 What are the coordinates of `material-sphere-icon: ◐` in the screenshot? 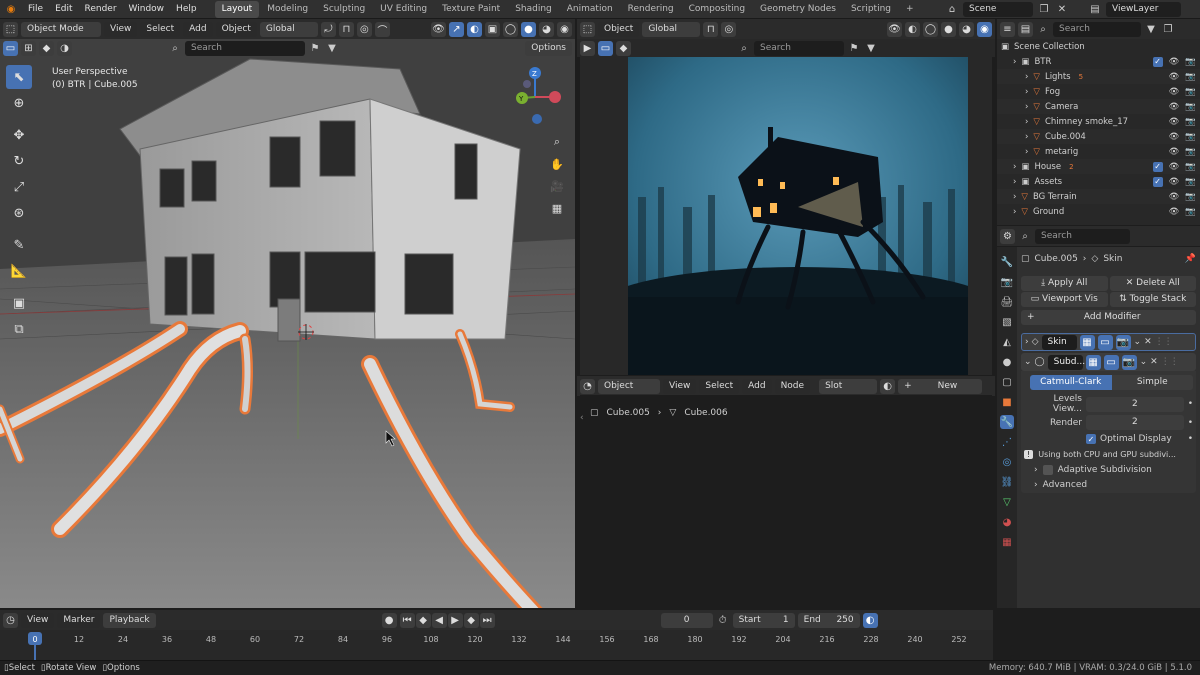 It's located at (888, 386).